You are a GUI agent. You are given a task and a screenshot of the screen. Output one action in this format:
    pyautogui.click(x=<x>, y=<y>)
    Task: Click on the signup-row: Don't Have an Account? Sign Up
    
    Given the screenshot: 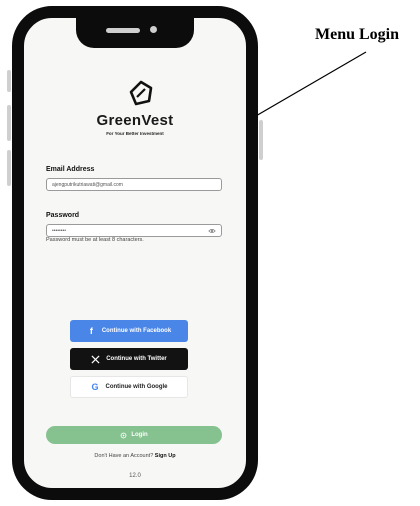 What is the action you would take?
    pyautogui.click(x=135, y=456)
    